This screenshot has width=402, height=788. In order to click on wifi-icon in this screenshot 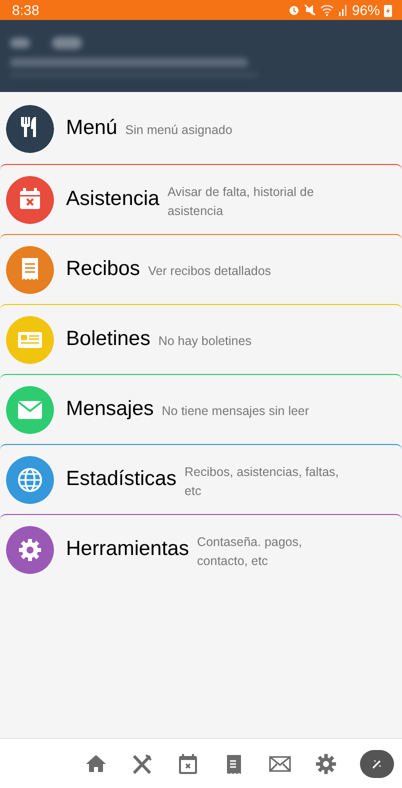, I will do `click(327, 10)`.